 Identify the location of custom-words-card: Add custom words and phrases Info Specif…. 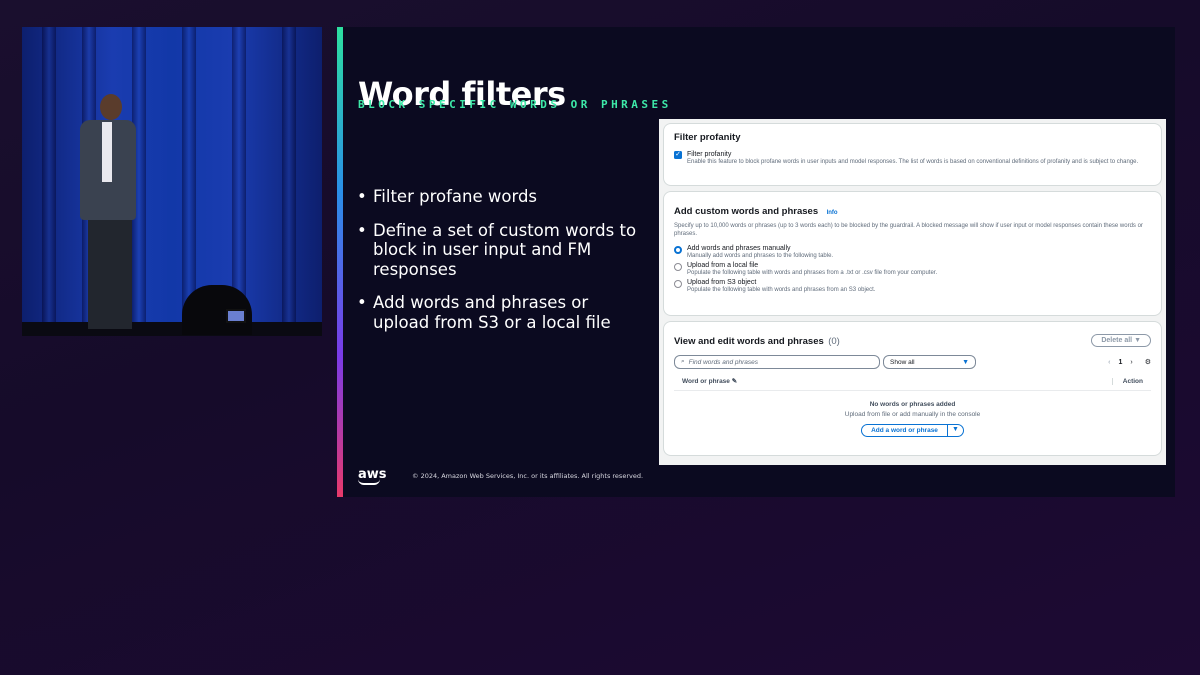
(912, 253).